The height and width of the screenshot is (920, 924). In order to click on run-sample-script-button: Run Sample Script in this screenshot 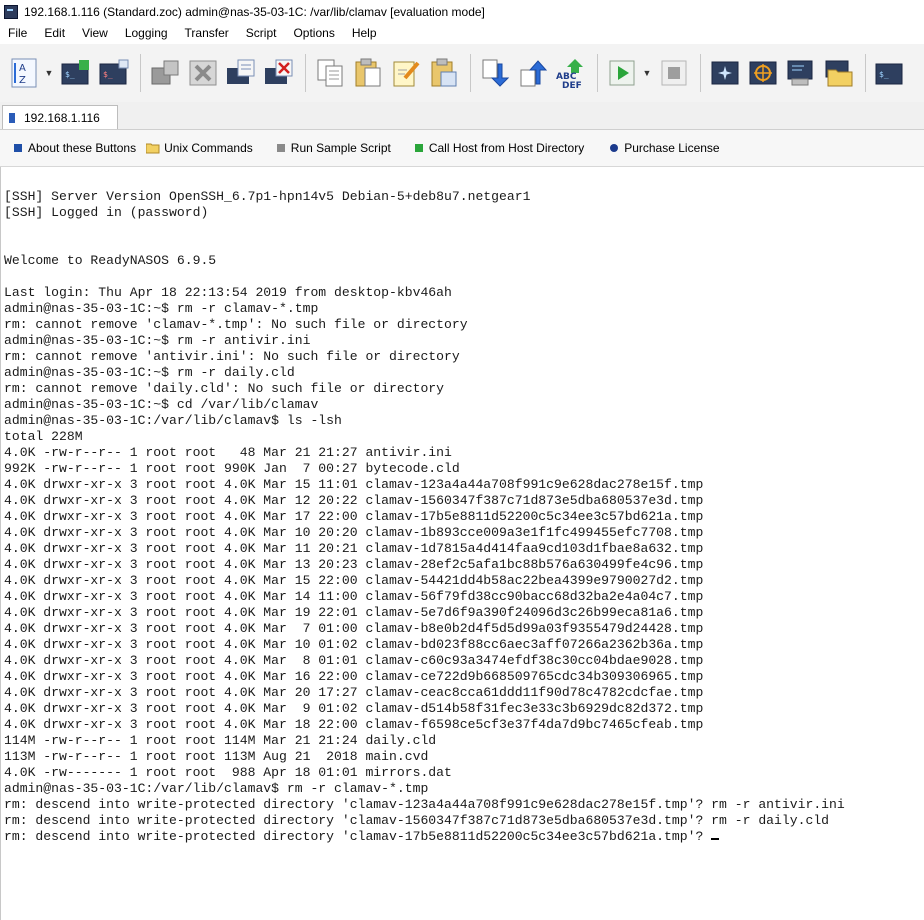, I will do `click(333, 148)`.